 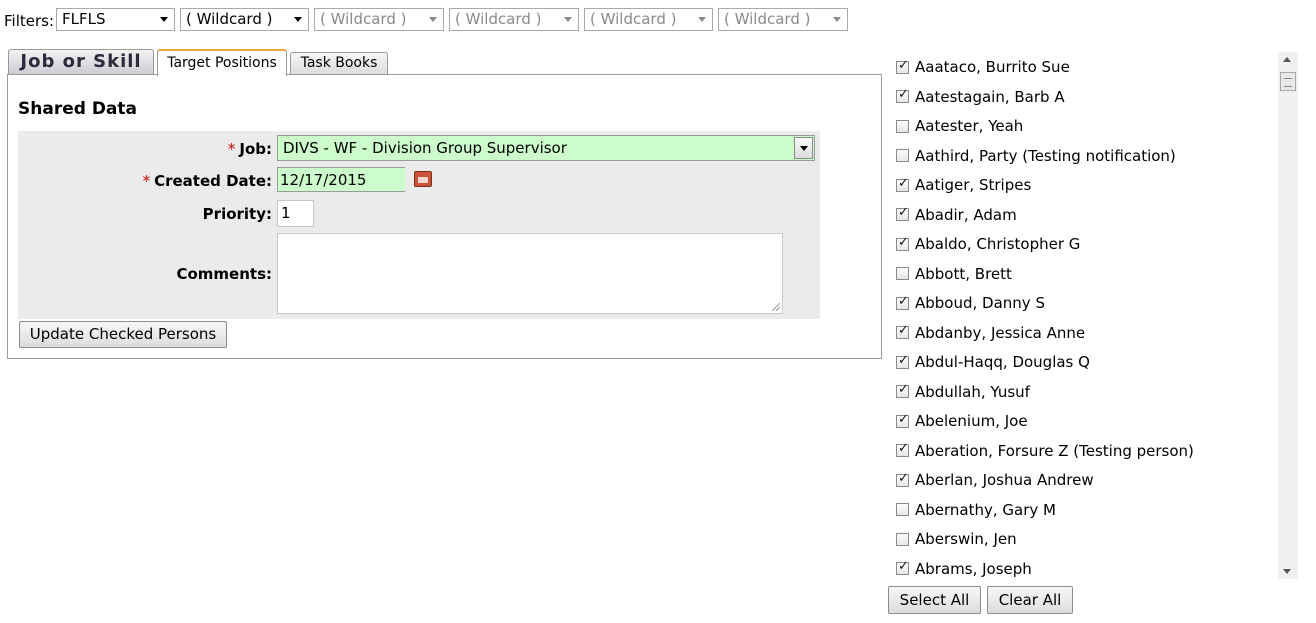 What do you see at coordinates (966, 214) in the screenshot?
I see `person-name: Abadir, Adam` at bounding box center [966, 214].